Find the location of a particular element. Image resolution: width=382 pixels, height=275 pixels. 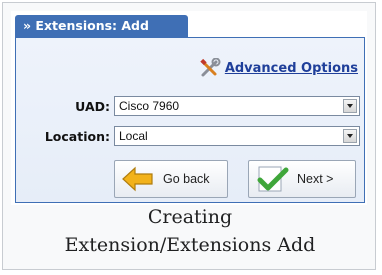

caption-line-1: Creating is located at coordinates (190, 217).